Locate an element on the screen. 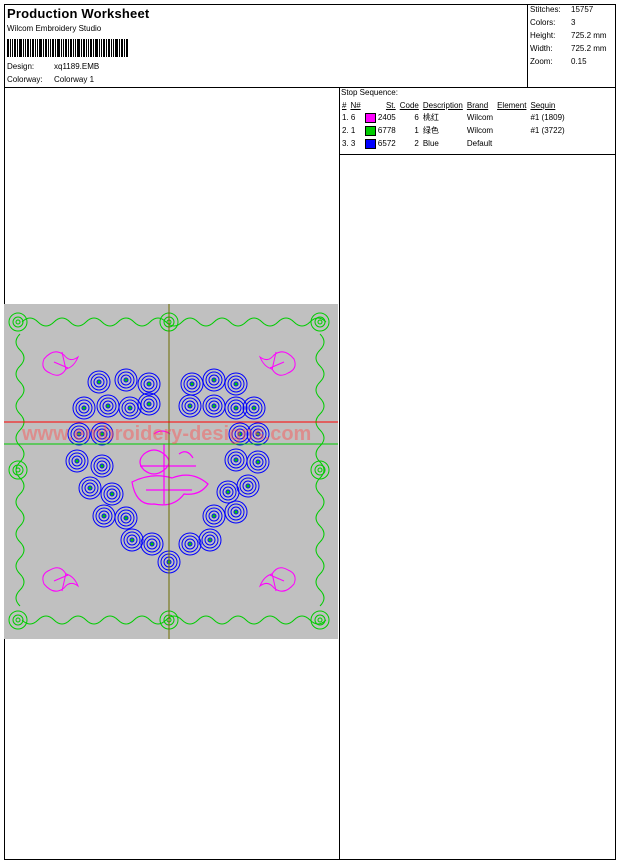 The image size is (620, 861). table-row: 1. 6 2405 6 桃红 Wilcom #1 (1809) is located at coordinates (453, 117).